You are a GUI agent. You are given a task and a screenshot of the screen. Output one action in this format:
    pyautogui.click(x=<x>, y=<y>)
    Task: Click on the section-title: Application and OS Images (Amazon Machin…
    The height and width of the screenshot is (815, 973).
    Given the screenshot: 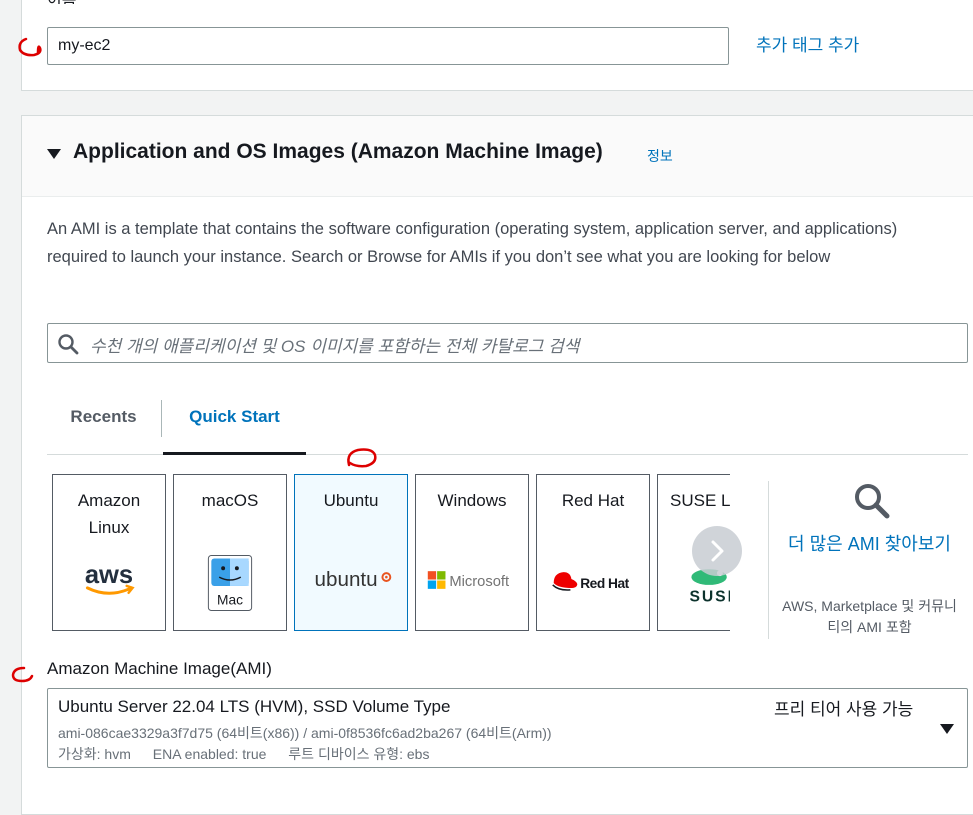 What is the action you would take?
    pyautogui.click(x=338, y=151)
    